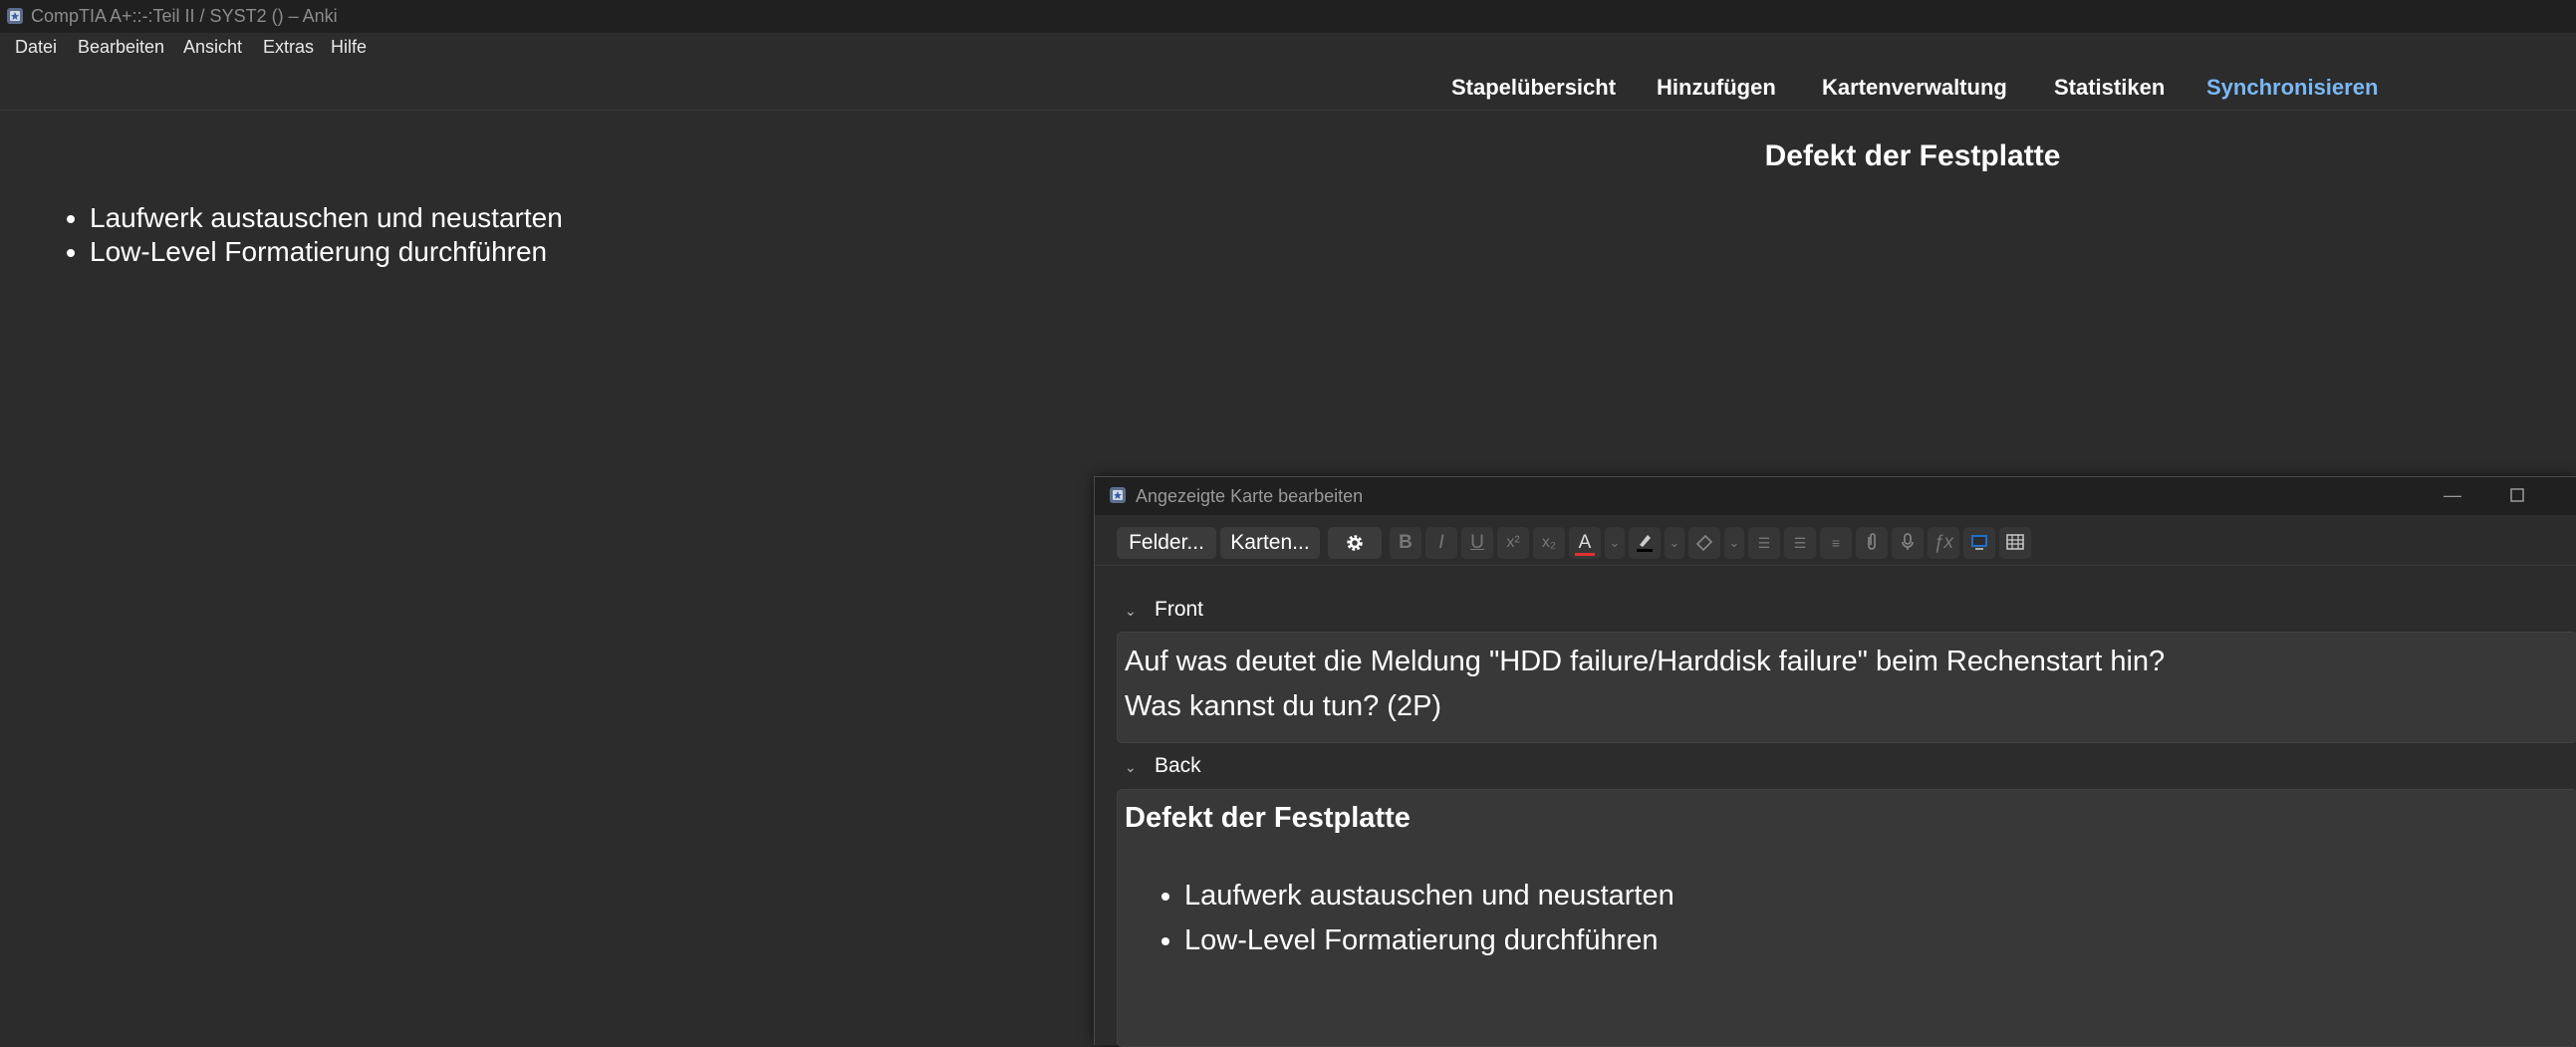 The height and width of the screenshot is (1047, 2576). I want to click on minimize-icon: —, so click(2452, 495).